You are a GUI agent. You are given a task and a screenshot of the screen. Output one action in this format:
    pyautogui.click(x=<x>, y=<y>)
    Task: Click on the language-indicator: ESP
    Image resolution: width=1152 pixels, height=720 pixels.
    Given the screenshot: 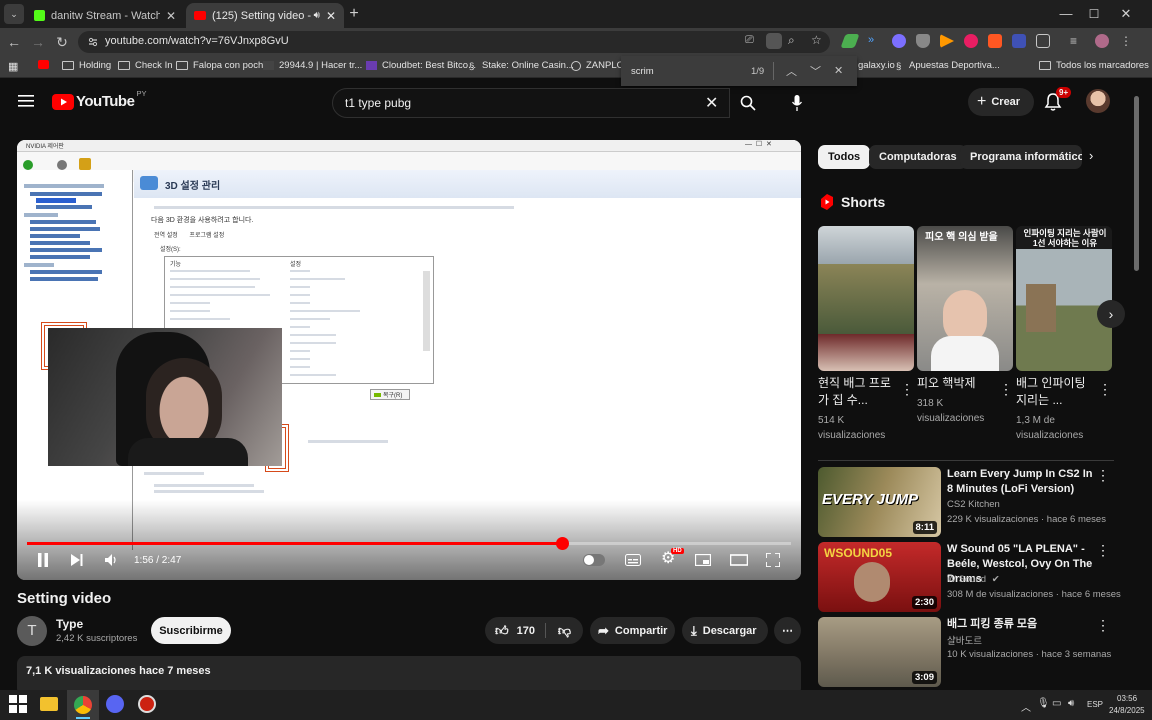 What is the action you would take?
    pyautogui.click(x=1095, y=704)
    